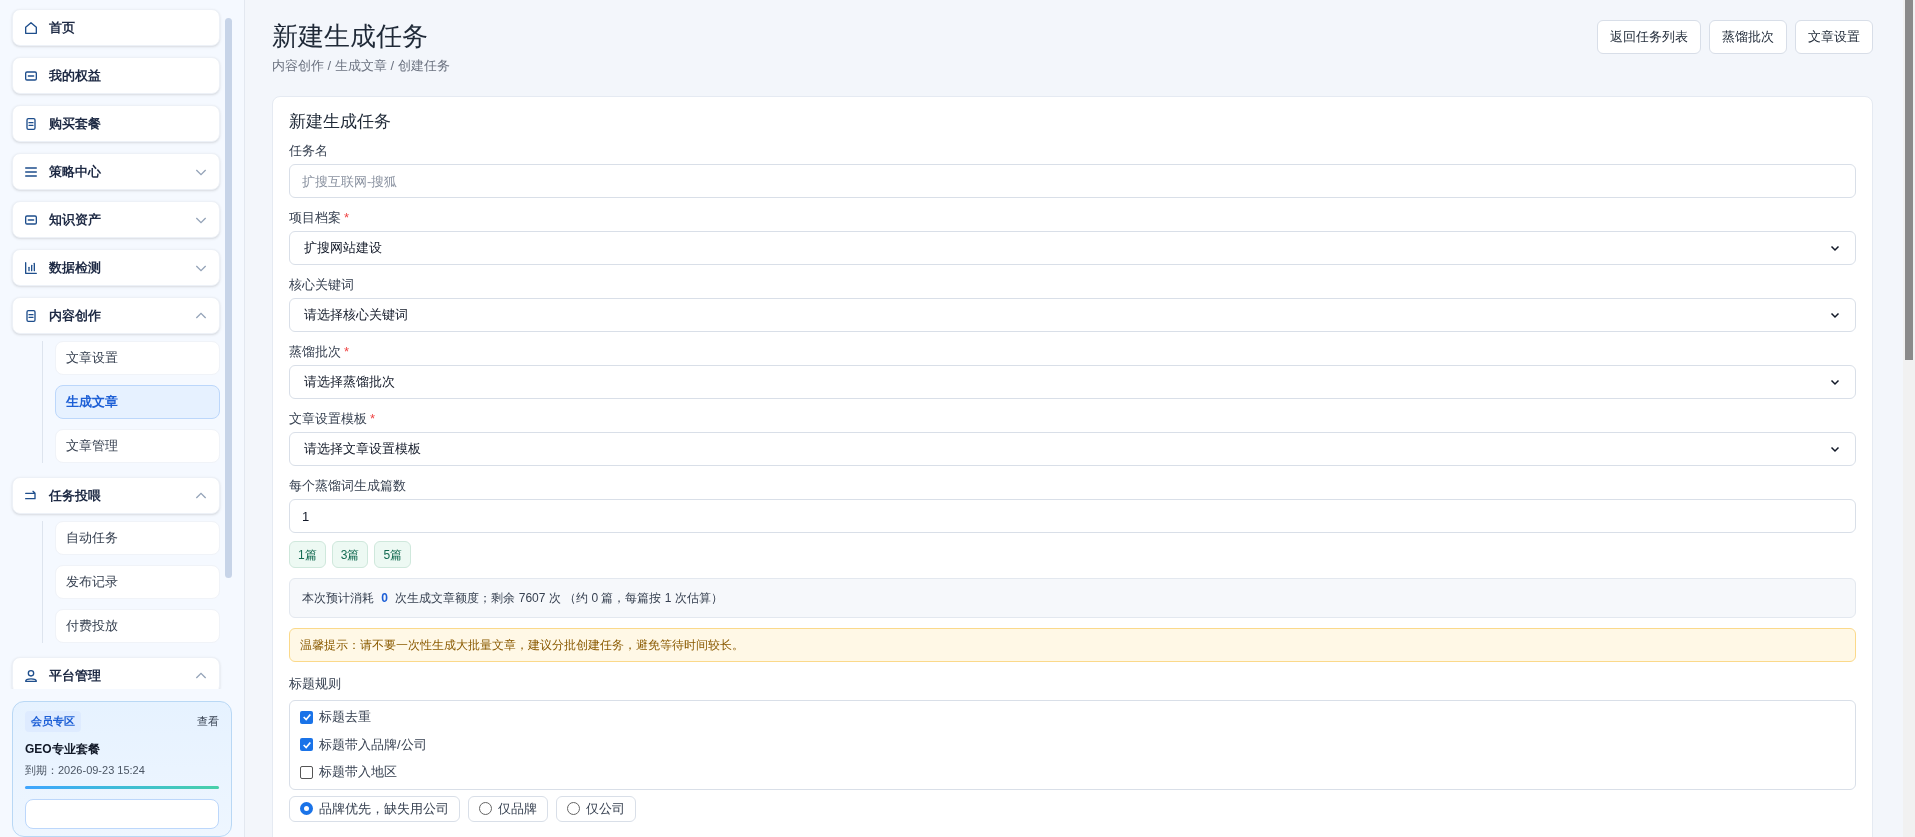 The height and width of the screenshot is (837, 1915). Describe the element at coordinates (350, 554) in the screenshot. I see `quick-count-button: 3篇` at that location.